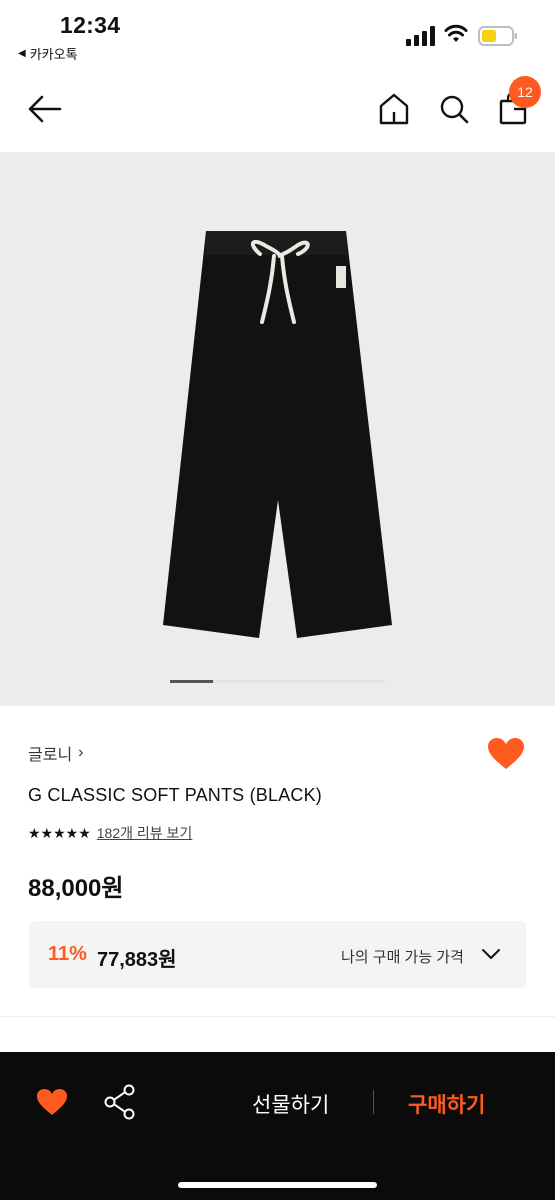 The image size is (555, 1200). What do you see at coordinates (290, 1104) in the screenshot?
I see `gift-button: 선물하기` at bounding box center [290, 1104].